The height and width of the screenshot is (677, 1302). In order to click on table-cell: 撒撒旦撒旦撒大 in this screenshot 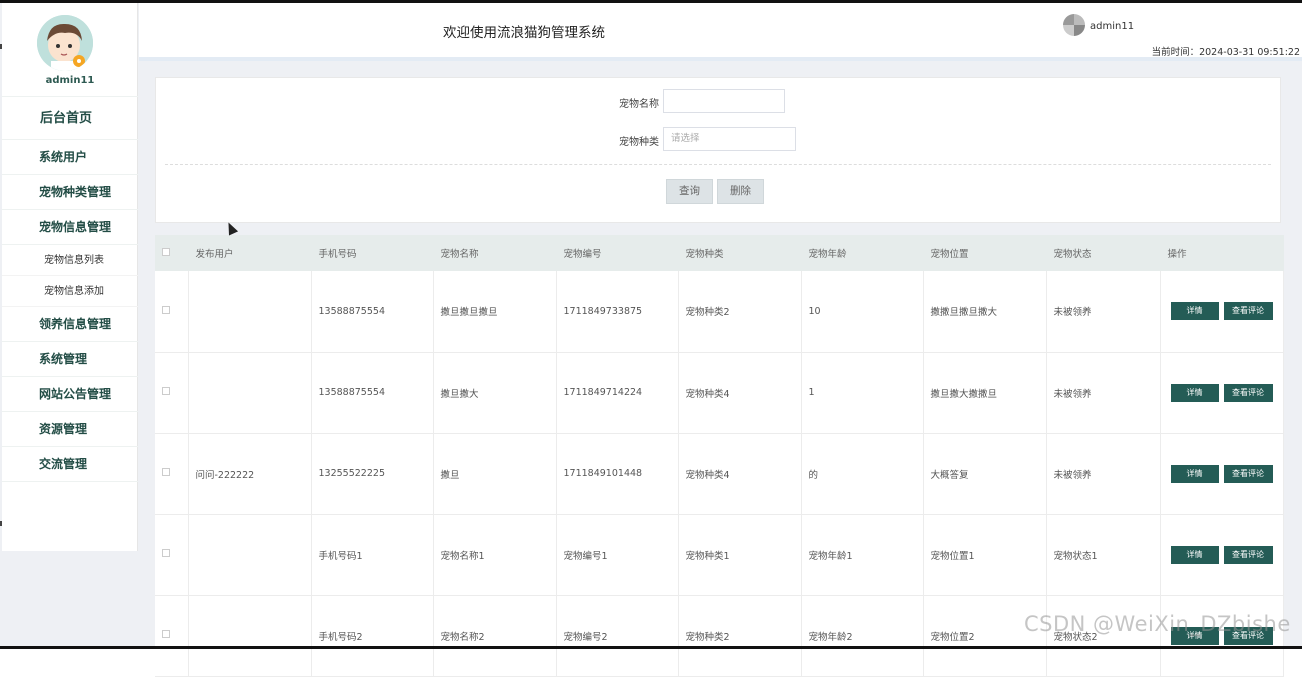, I will do `click(985, 312)`.